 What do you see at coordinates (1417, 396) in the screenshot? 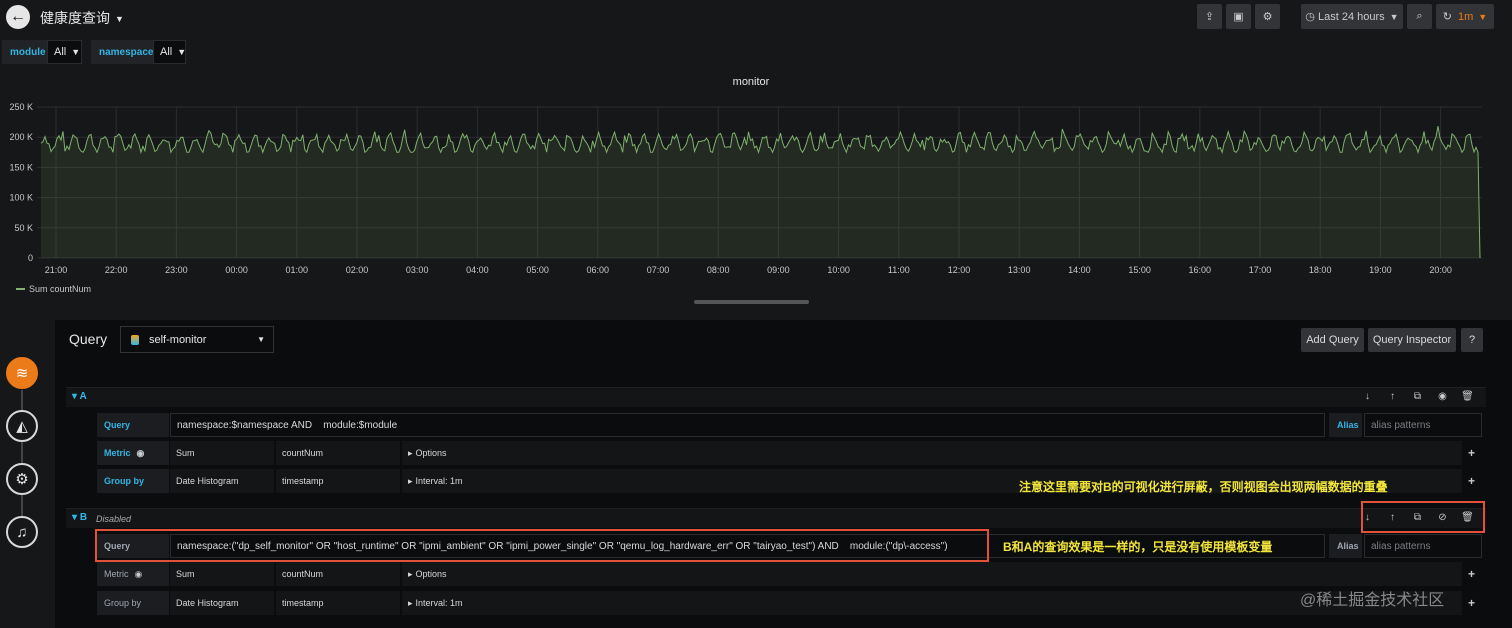
I see `duplicate-icon: ⧉` at bounding box center [1417, 396].